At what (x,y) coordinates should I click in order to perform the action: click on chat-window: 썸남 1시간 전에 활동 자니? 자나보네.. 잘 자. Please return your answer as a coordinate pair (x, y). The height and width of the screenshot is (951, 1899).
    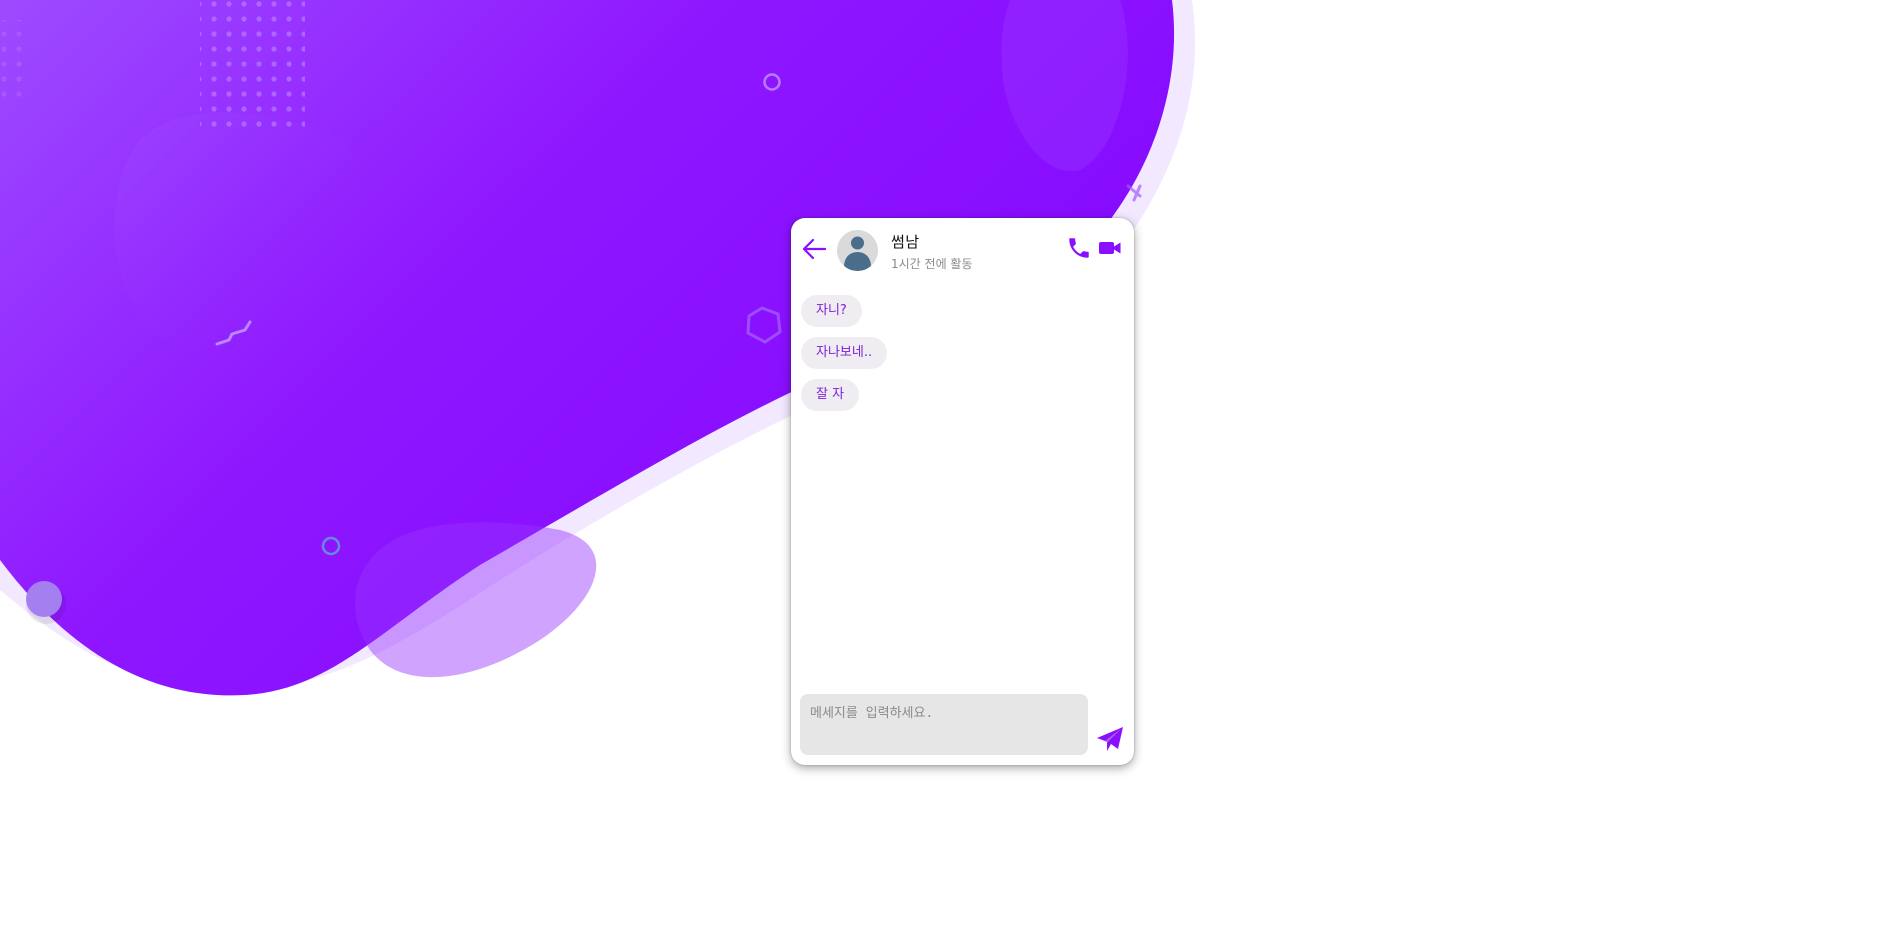
    Looking at the image, I should click on (962, 491).